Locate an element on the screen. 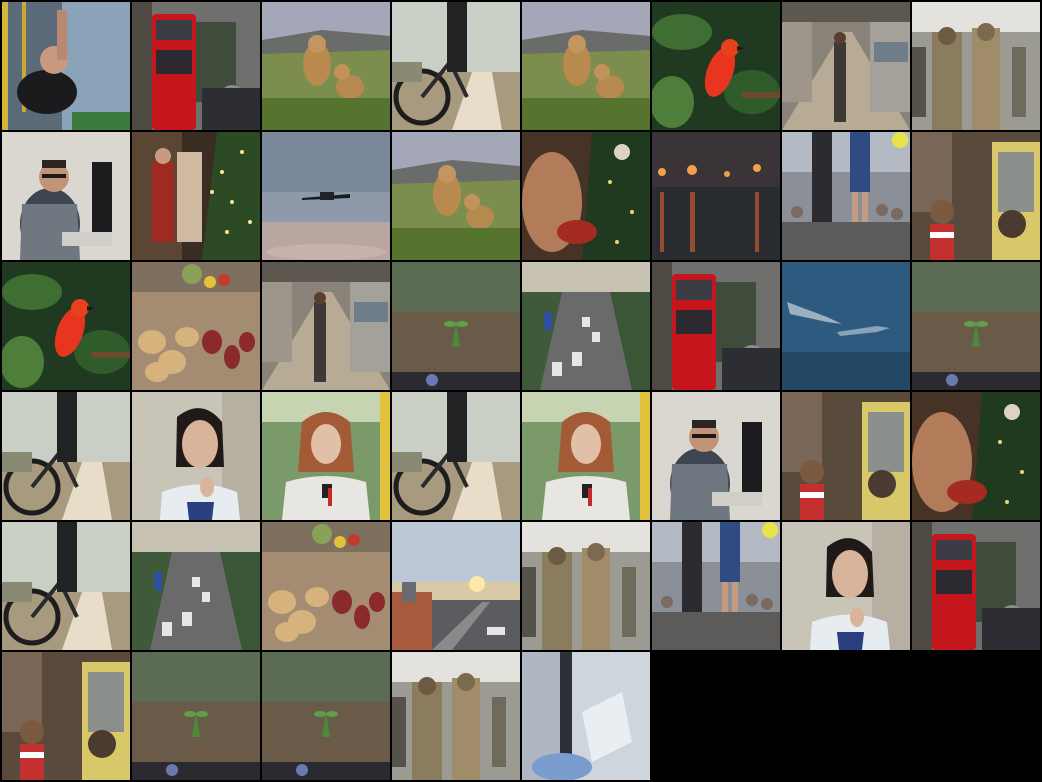  thumbnail-sharks is located at coordinates (846, 326).